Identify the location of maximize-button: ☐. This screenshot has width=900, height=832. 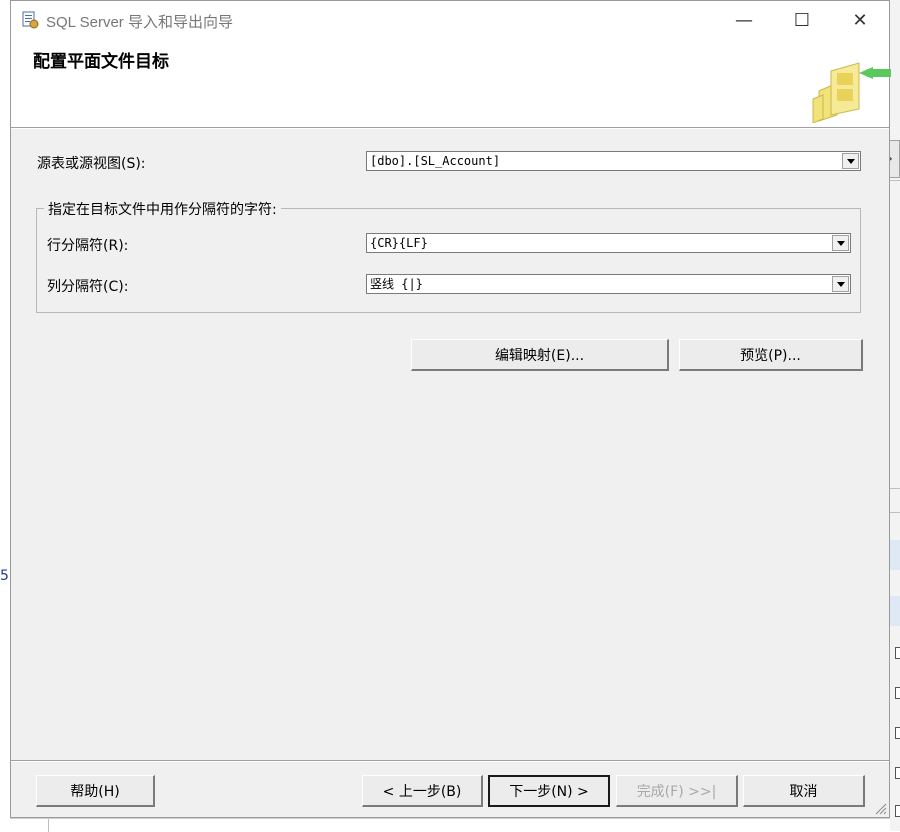
(802, 20).